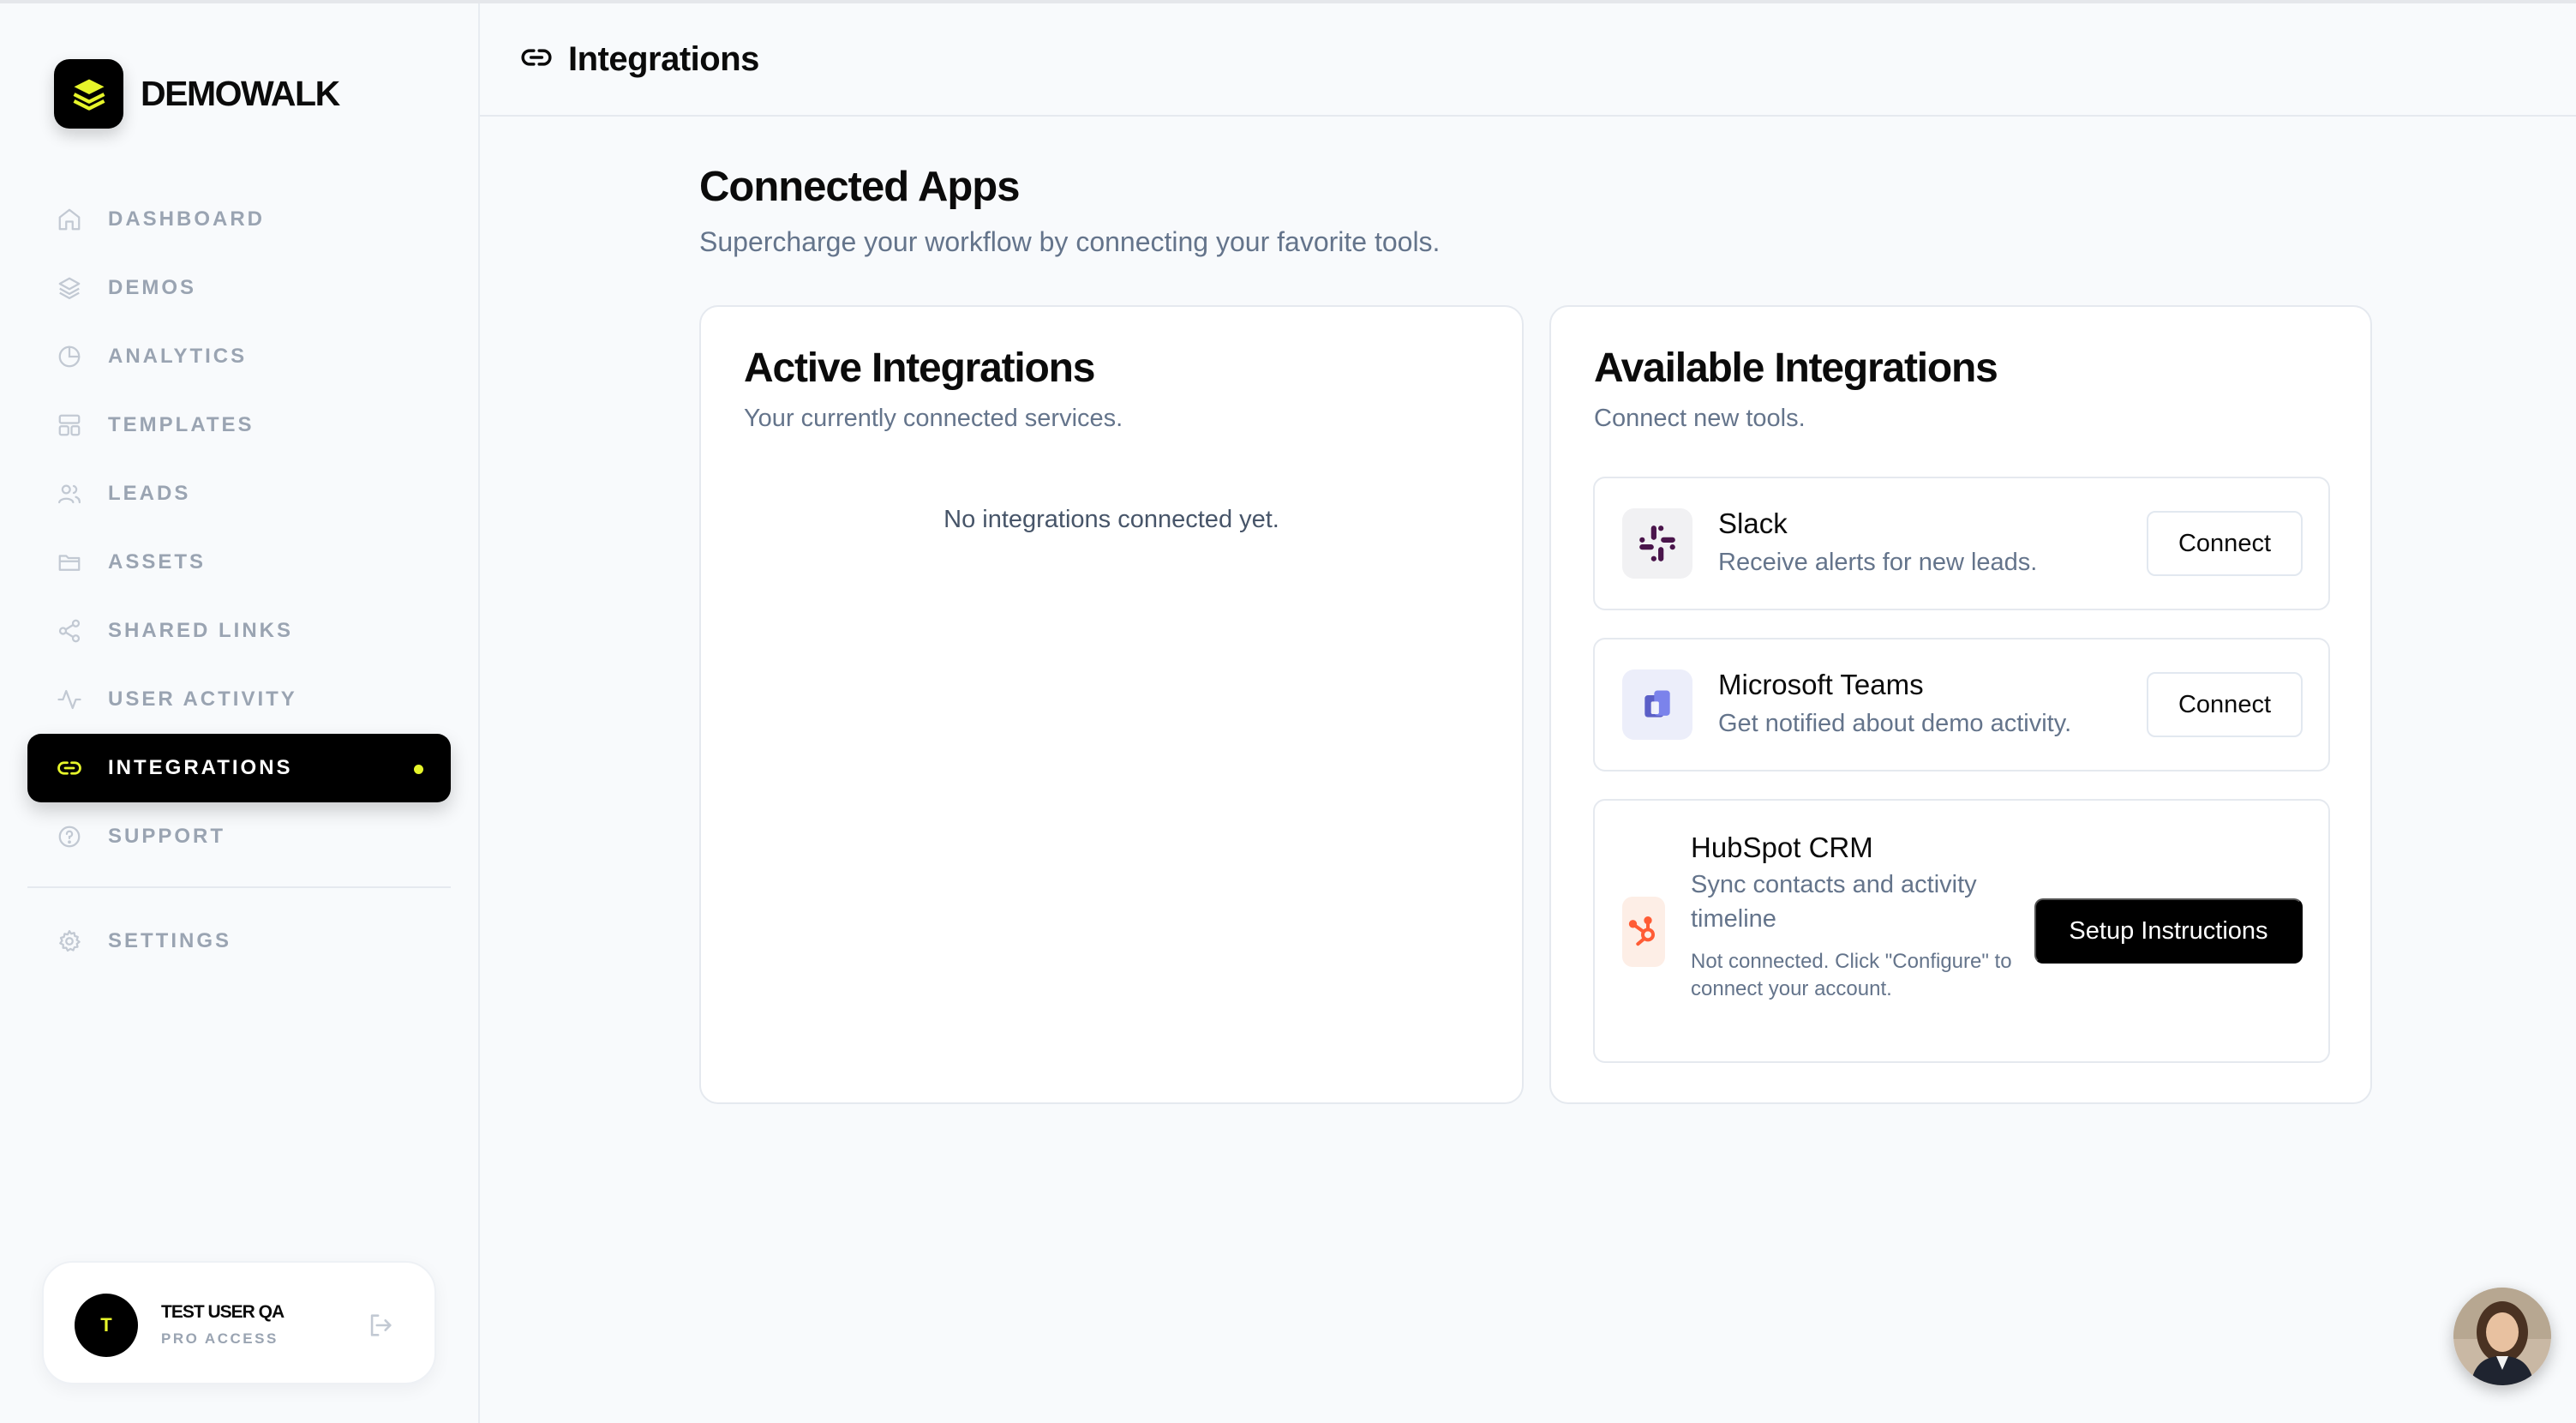  Describe the element at coordinates (1782, 847) in the screenshot. I see `integration-name: HubSpot CRM` at that location.